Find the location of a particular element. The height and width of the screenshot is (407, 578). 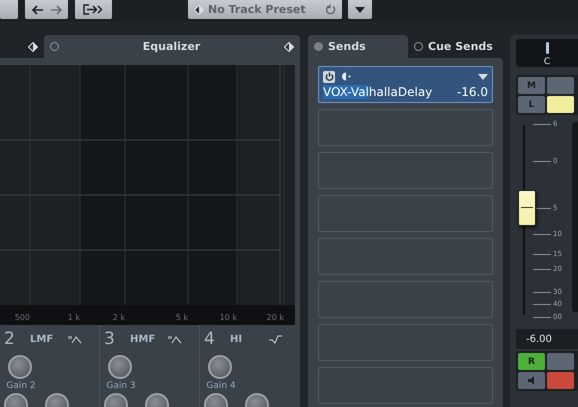

route-arrows-icon is located at coordinates (93, 9).